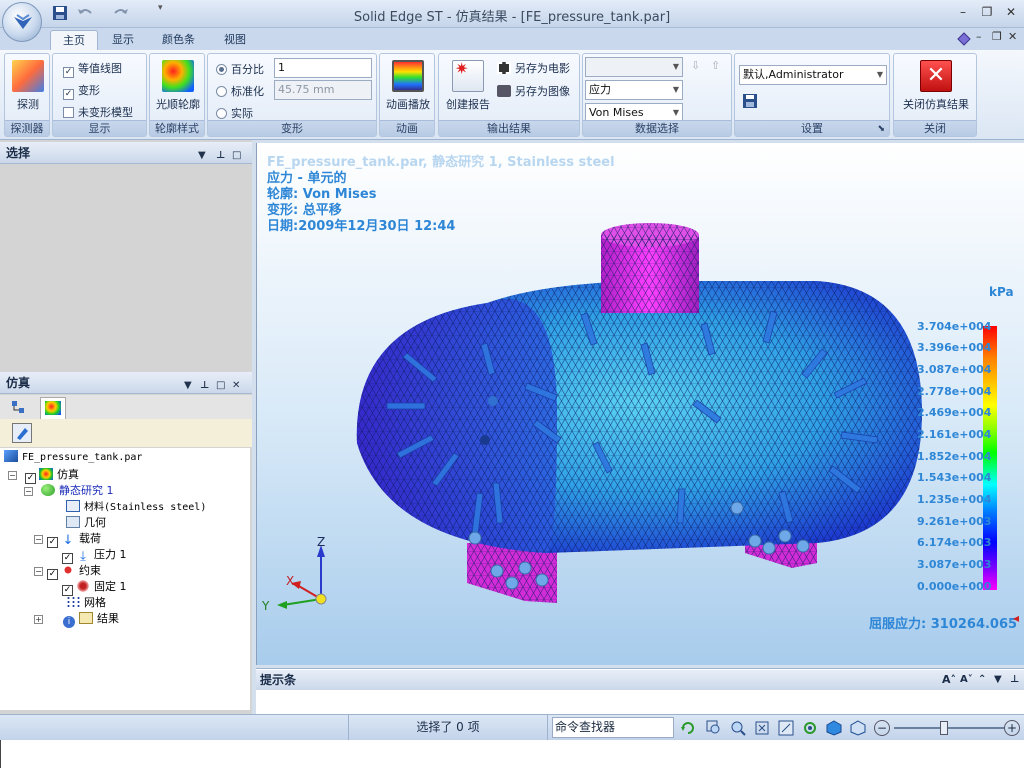 This screenshot has width=1024, height=768. I want to click on tab-view: 视图, so click(235, 40).